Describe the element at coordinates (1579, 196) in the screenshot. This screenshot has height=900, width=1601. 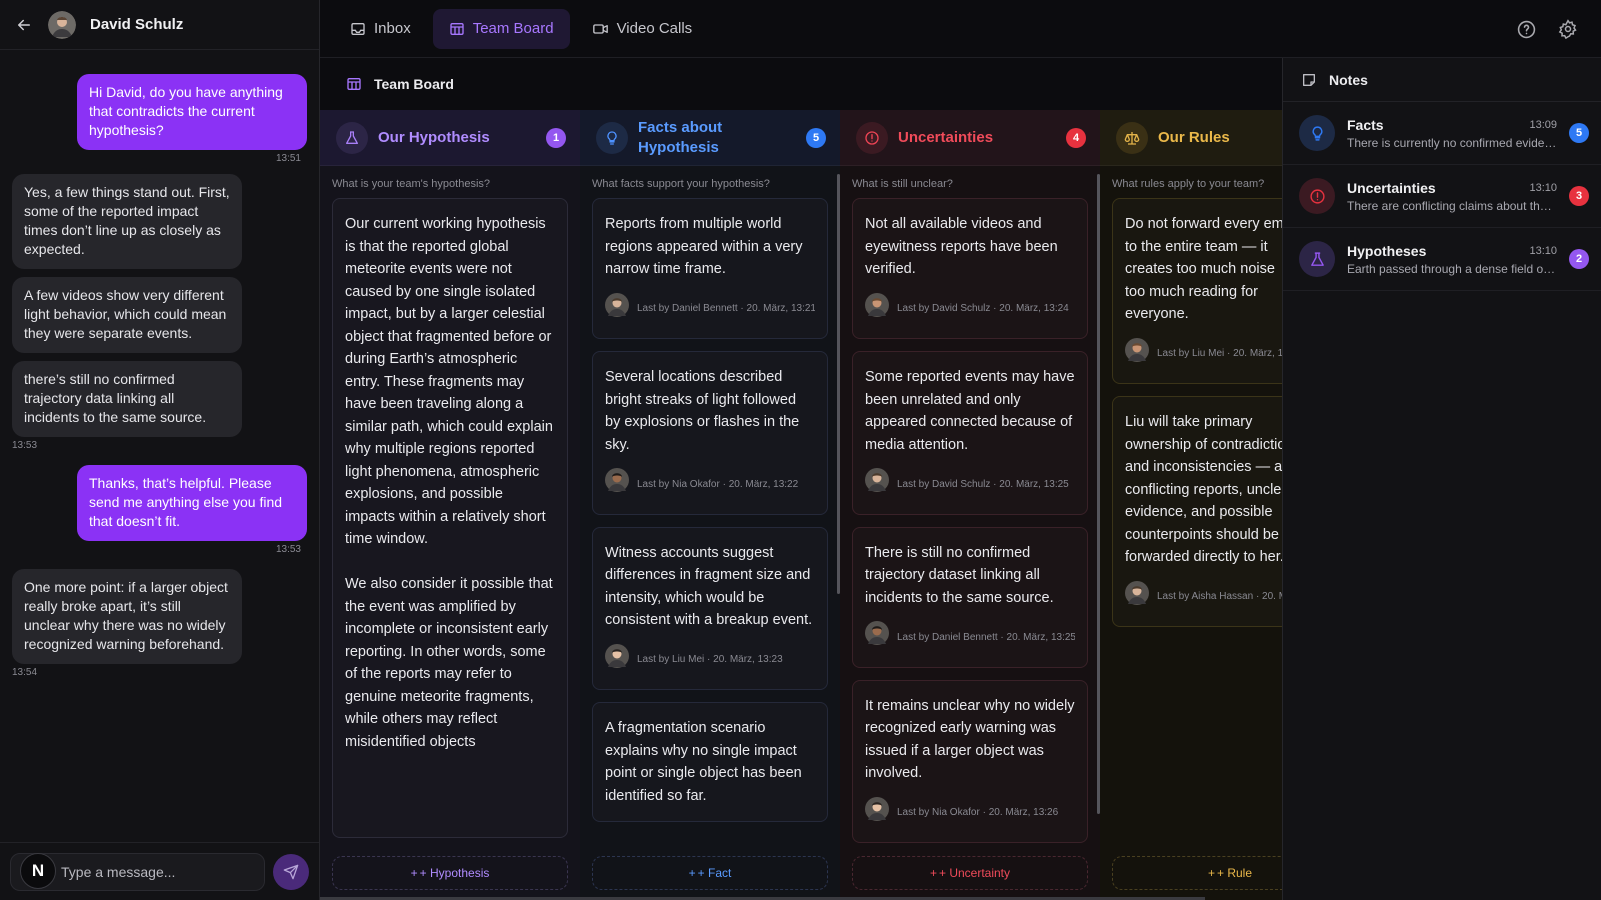
I see `count-badge: 3` at that location.